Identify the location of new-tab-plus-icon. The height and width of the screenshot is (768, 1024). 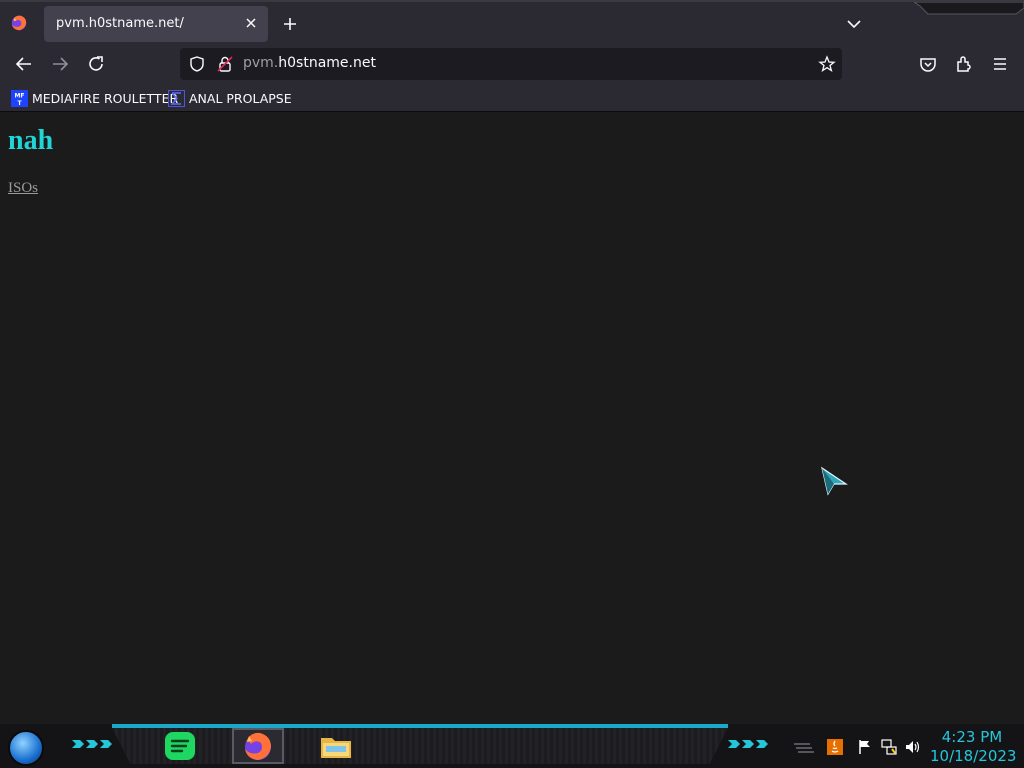
(290, 24).